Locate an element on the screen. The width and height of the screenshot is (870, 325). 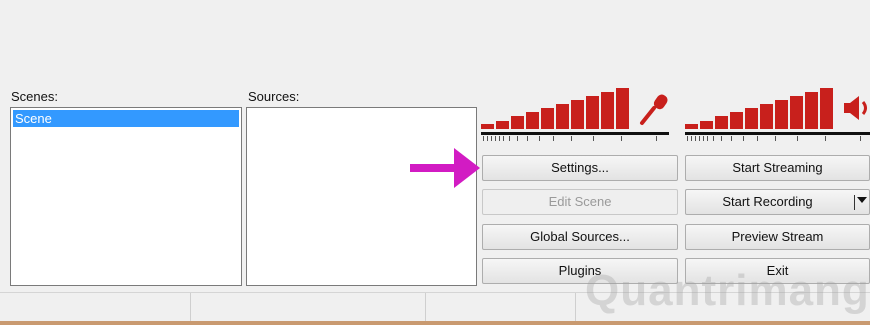
desktop-meter-scale is located at coordinates (777, 138).